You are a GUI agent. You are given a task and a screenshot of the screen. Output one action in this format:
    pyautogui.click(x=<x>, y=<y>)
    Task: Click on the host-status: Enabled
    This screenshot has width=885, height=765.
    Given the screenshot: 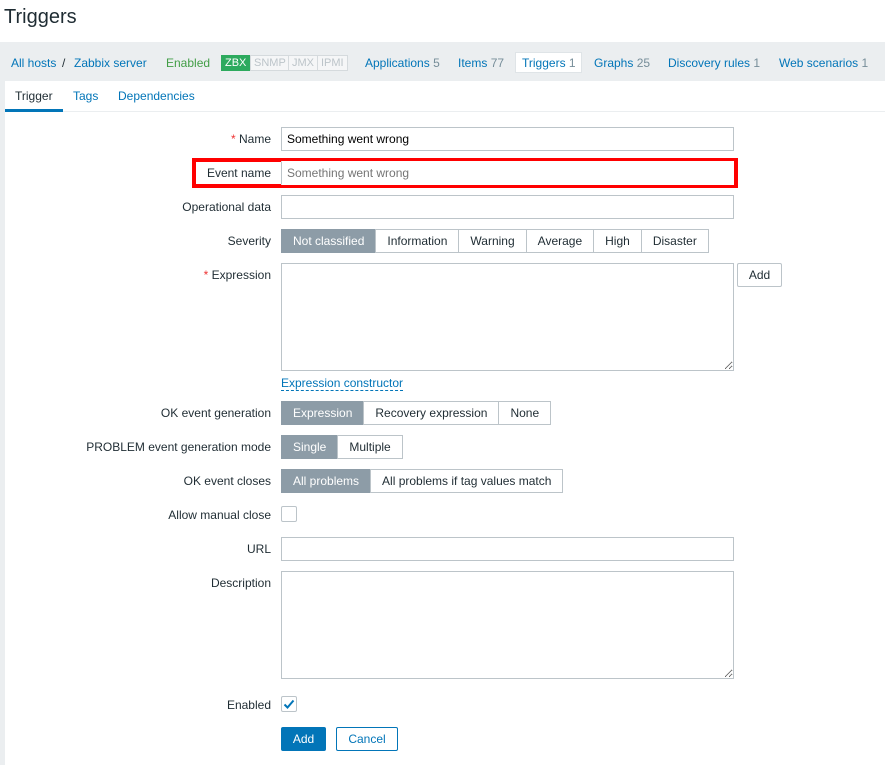 What is the action you would take?
    pyautogui.click(x=188, y=63)
    